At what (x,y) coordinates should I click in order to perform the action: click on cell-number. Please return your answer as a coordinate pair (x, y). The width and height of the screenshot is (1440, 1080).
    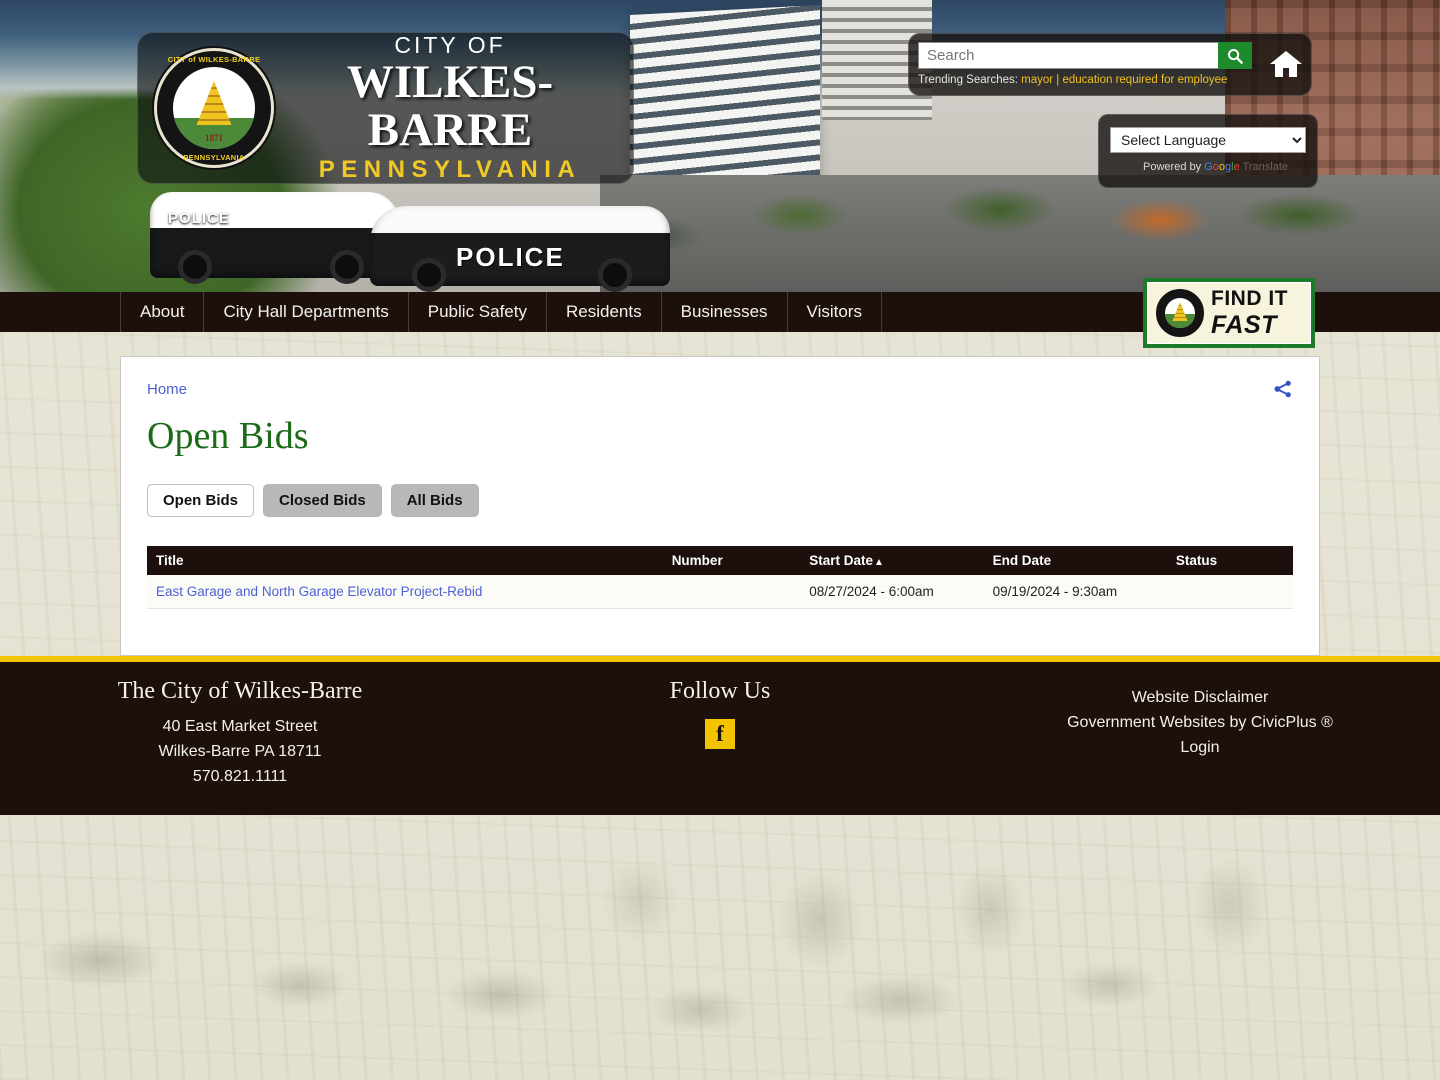
    Looking at the image, I should click on (731, 592).